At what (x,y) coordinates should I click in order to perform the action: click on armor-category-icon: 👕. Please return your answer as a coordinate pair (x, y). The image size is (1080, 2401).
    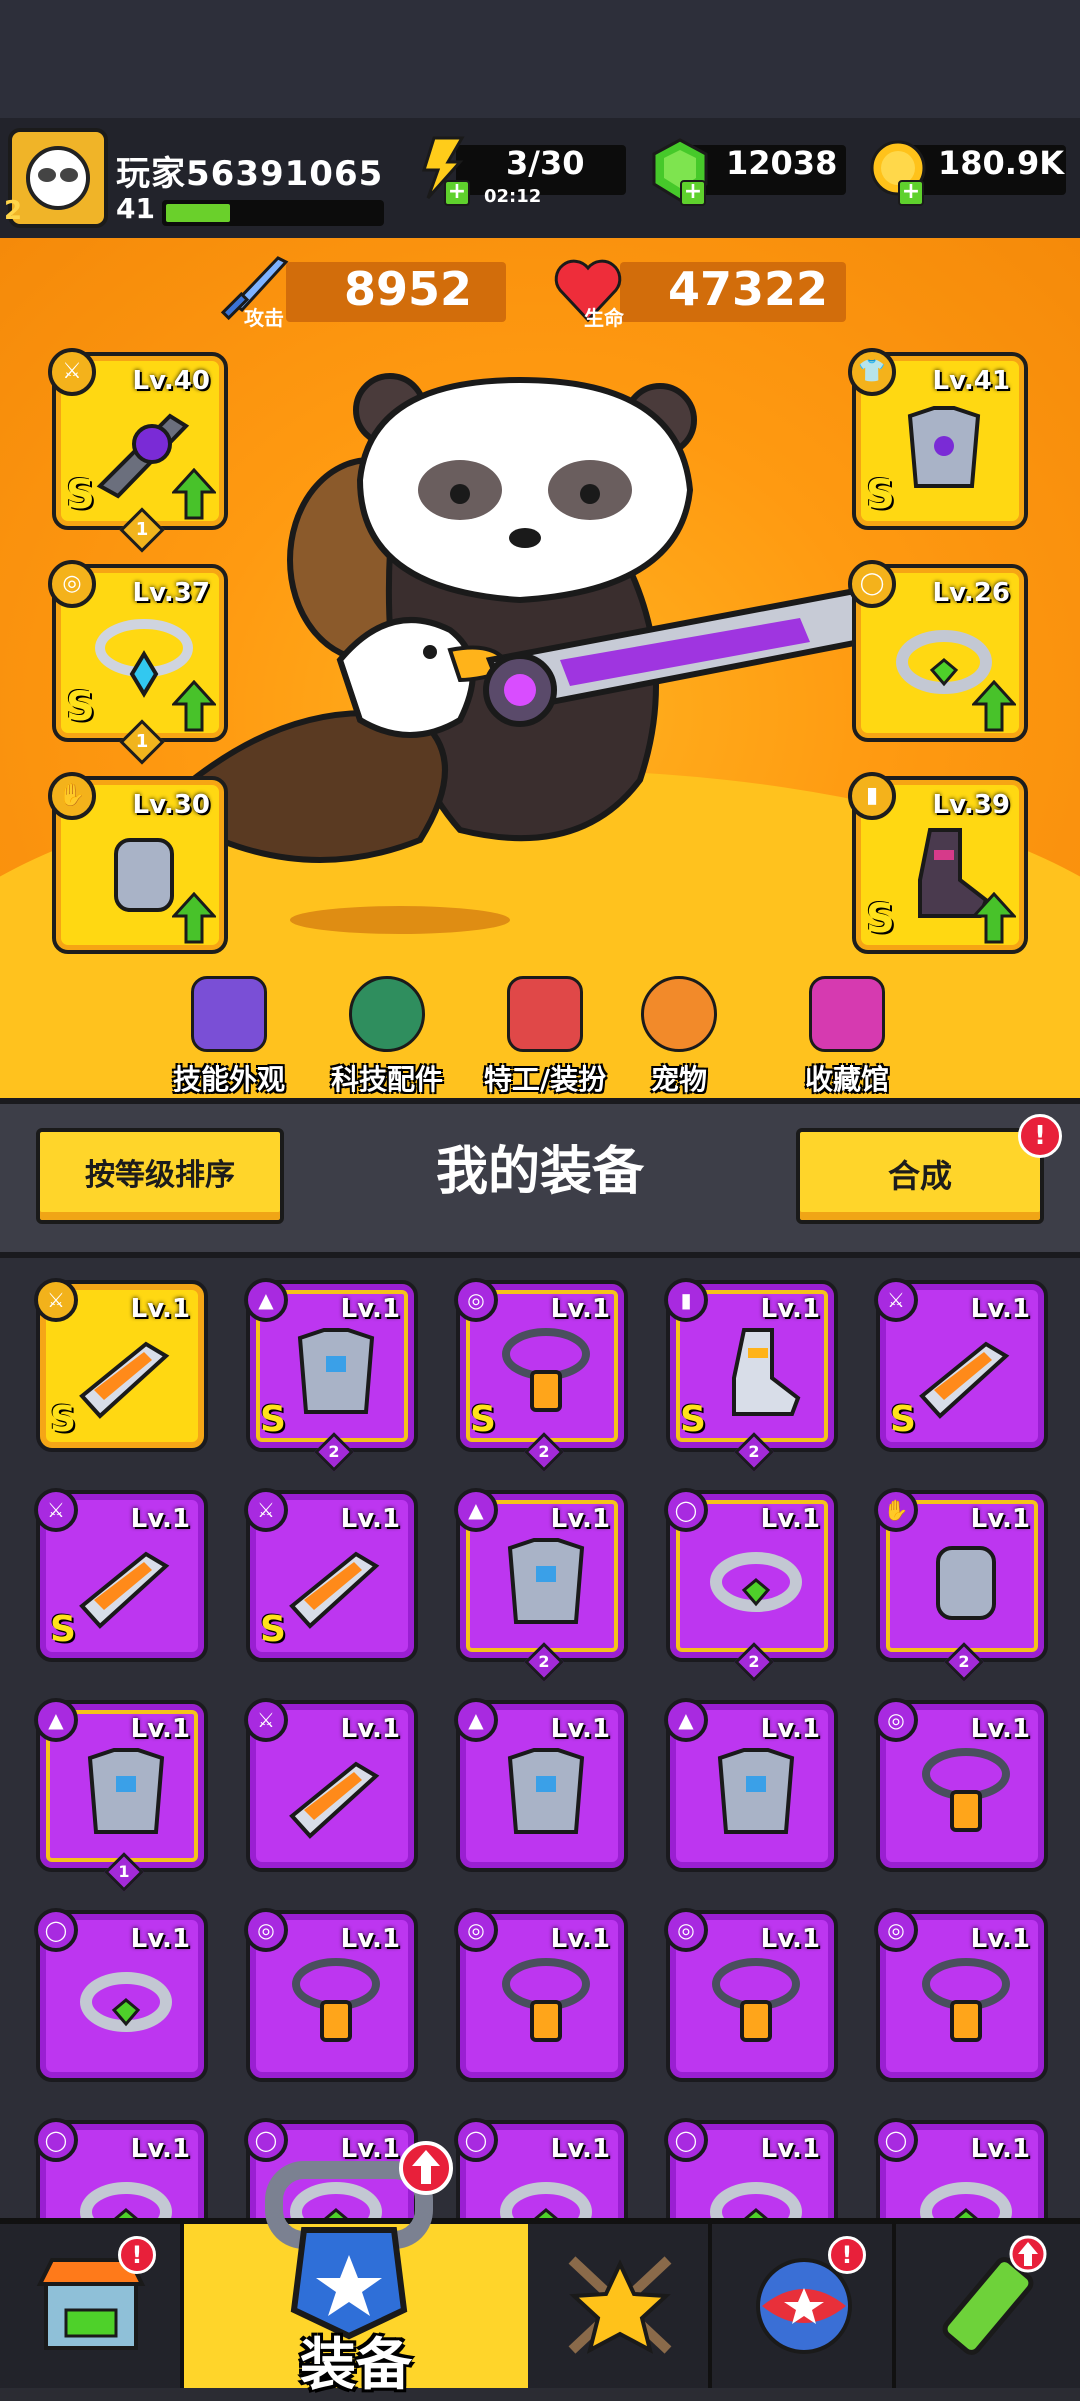
    Looking at the image, I should click on (872, 372).